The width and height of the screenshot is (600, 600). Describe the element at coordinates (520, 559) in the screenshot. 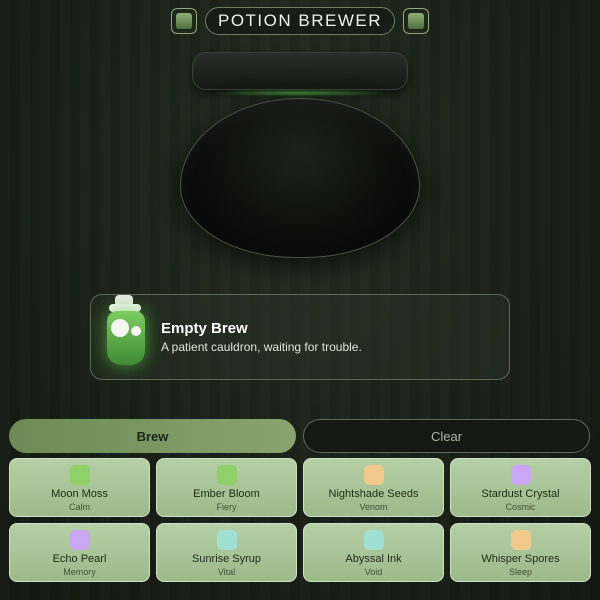

I see `ingredient-name: Whisper Spores` at that location.